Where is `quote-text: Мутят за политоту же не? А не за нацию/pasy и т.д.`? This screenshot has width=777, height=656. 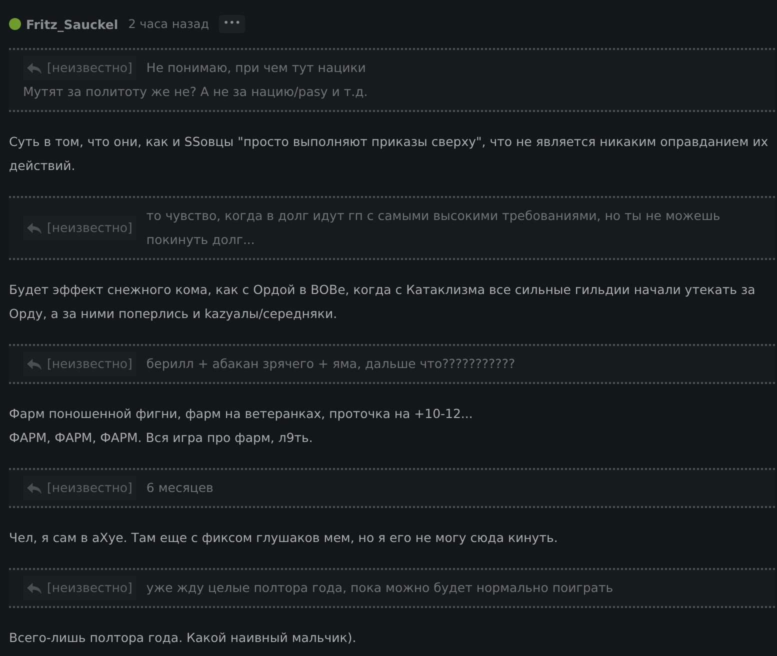
quote-text: Мутят за политоту же не? А не за нацию/pasy и т.д. is located at coordinates (196, 92).